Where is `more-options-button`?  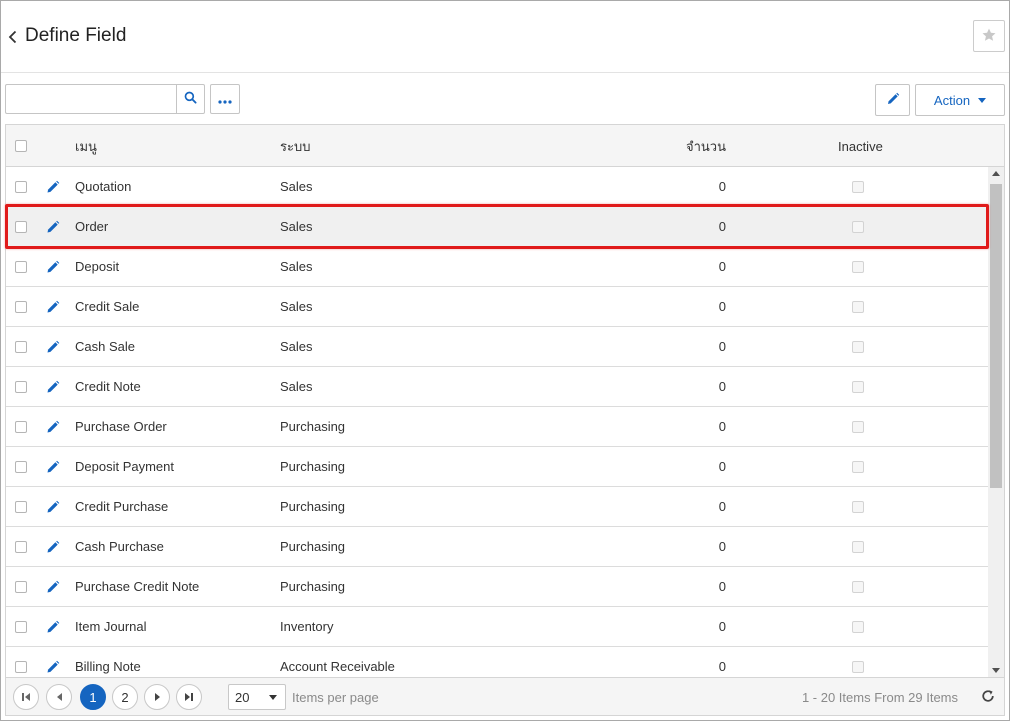 more-options-button is located at coordinates (225, 99).